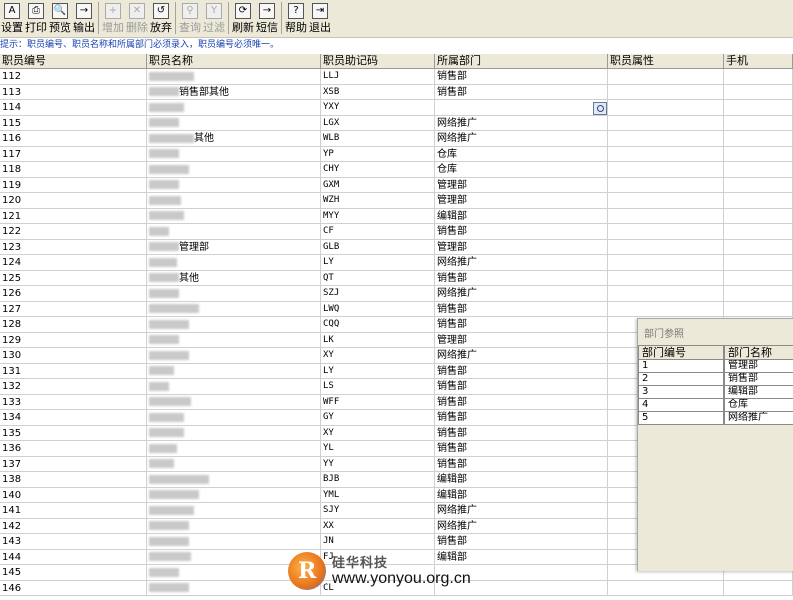 This screenshot has width=793, height=600. Describe the element at coordinates (396, 309) in the screenshot. I see `table-row: 127 LWQ 销售部` at that location.